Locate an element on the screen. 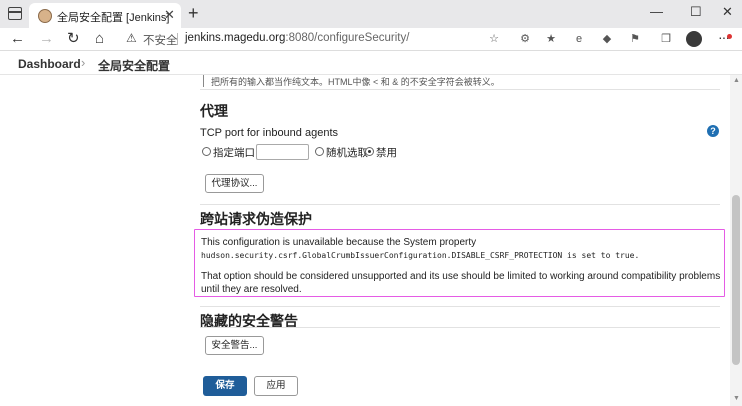  close-window-button: ✕ is located at coordinates (727, 12).